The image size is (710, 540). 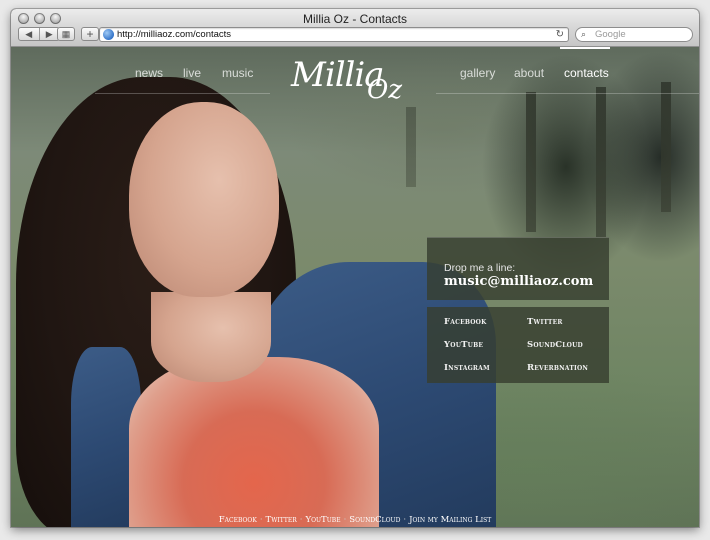 What do you see at coordinates (29, 34) in the screenshot?
I see `back-arrow-icon: ◀` at bounding box center [29, 34].